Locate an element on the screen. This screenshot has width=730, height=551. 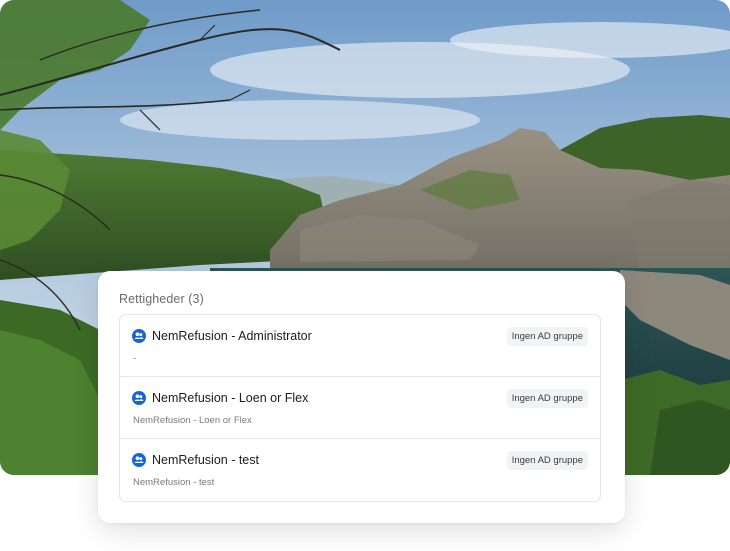
permission-description: NemRefusion - Loen or Flex is located at coordinates (192, 420).